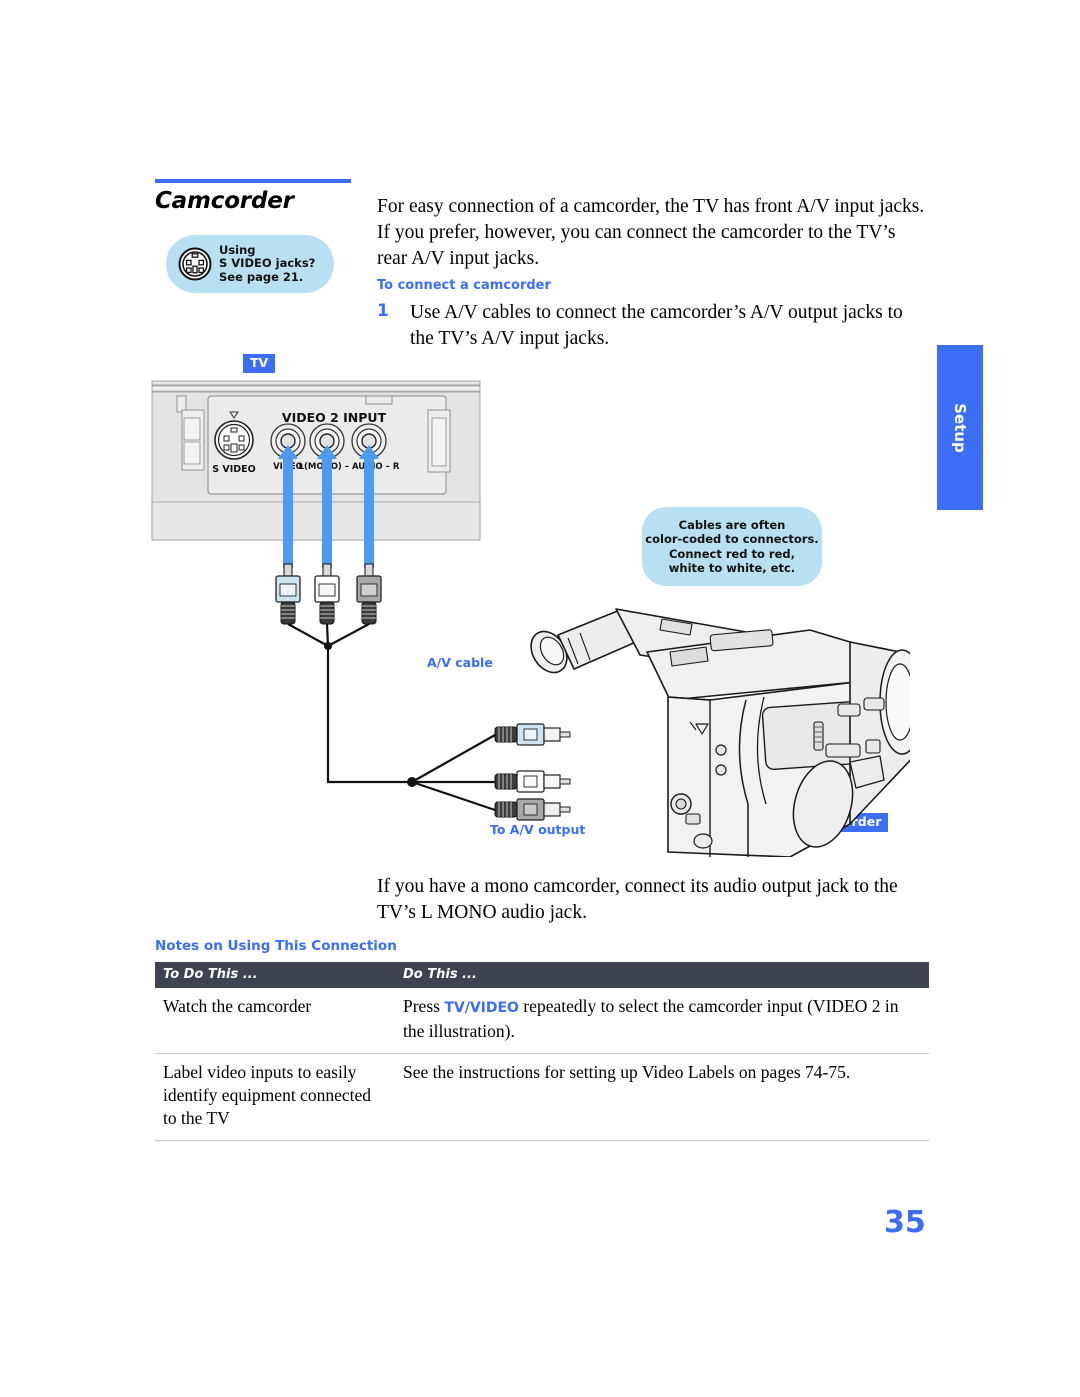 This screenshot has height=1397, width=1080. What do you see at coordinates (412, 782) in the screenshot?
I see `cable-junction-lower` at bounding box center [412, 782].